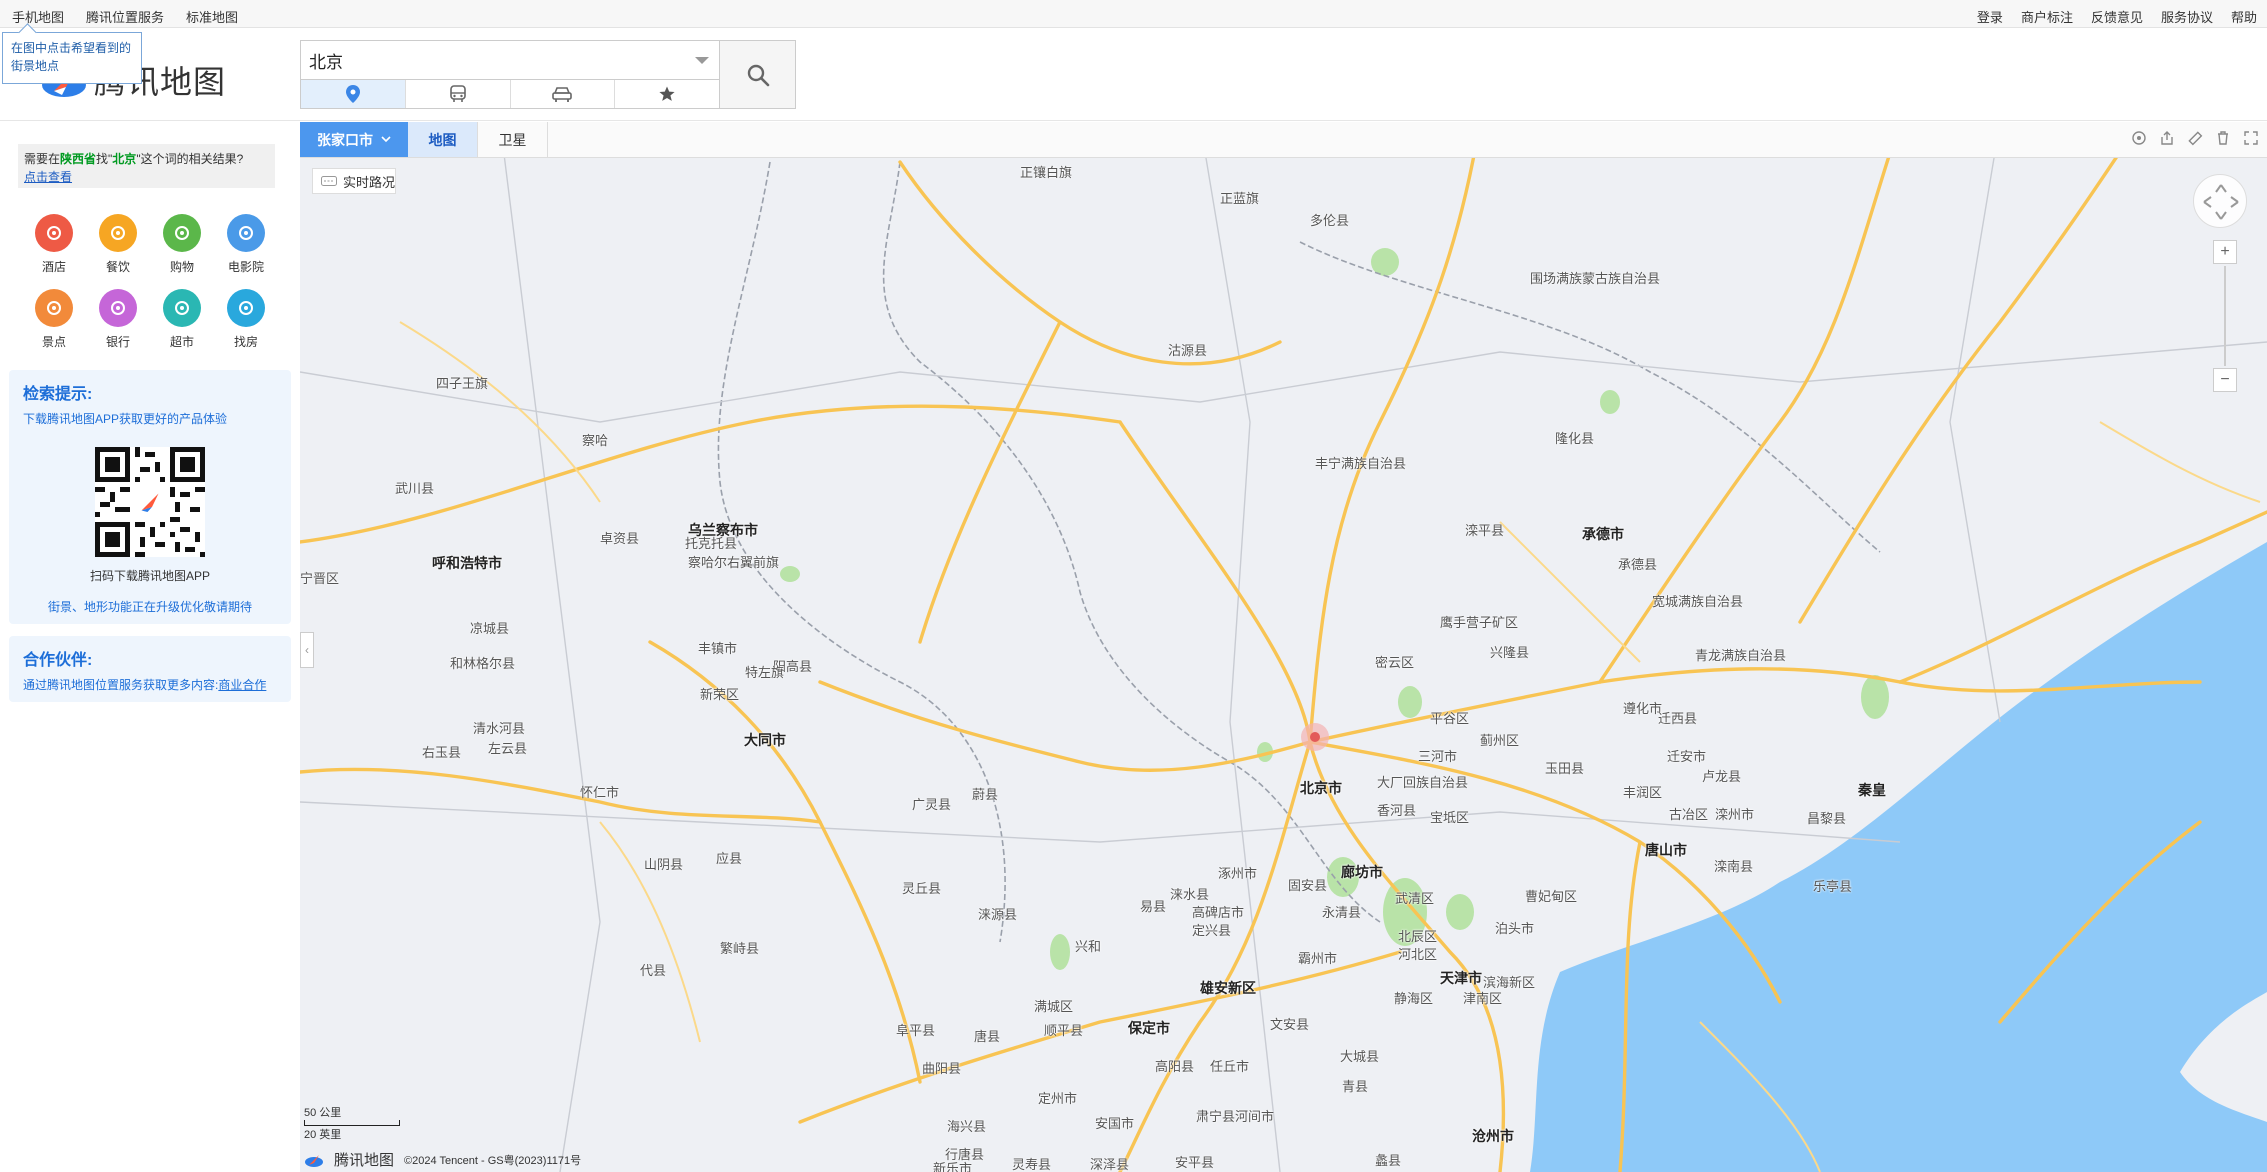  I want to click on map-place-label: 阜平县, so click(915, 1029).